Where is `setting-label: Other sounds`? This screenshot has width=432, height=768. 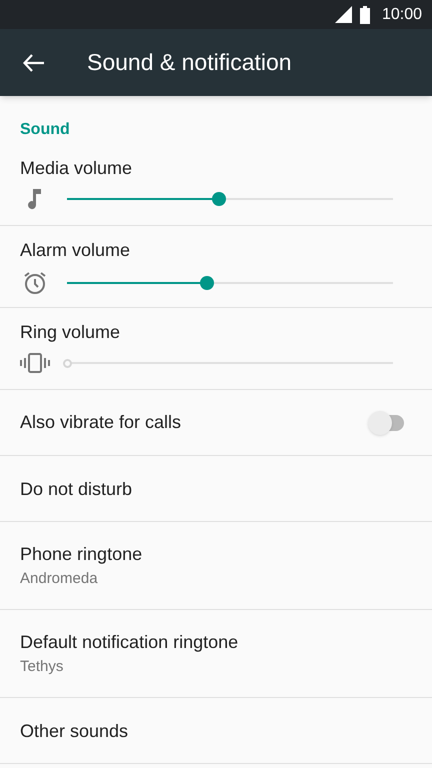
setting-label: Other sounds is located at coordinates (216, 730).